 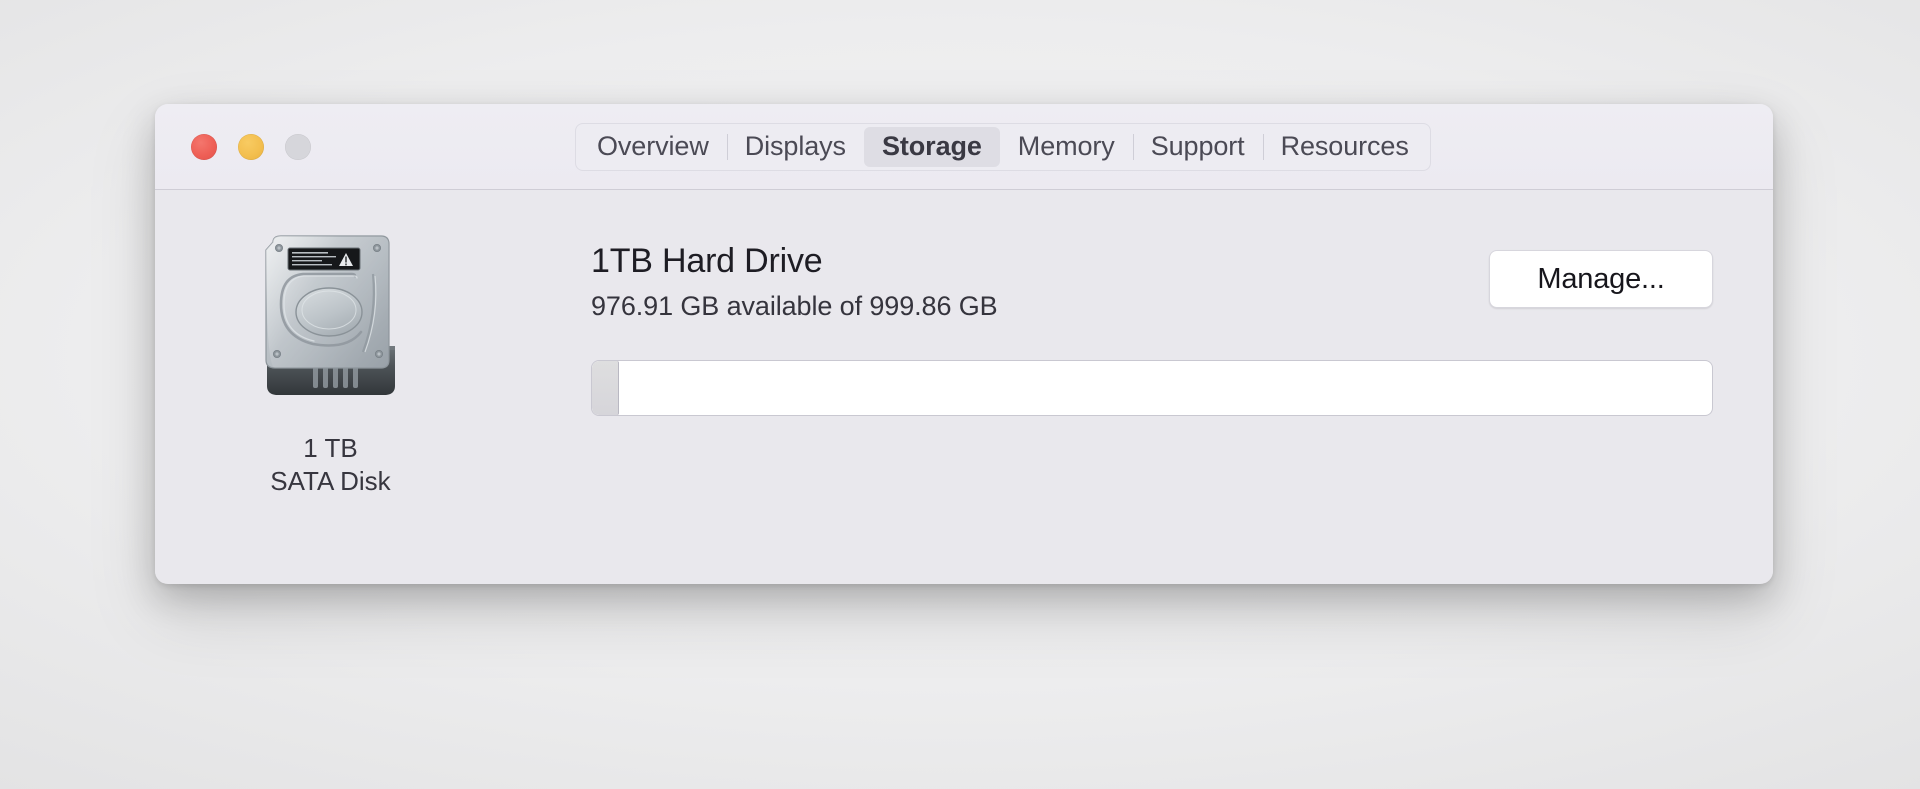 I want to click on tab-support-label: Support, so click(x=1197, y=146).